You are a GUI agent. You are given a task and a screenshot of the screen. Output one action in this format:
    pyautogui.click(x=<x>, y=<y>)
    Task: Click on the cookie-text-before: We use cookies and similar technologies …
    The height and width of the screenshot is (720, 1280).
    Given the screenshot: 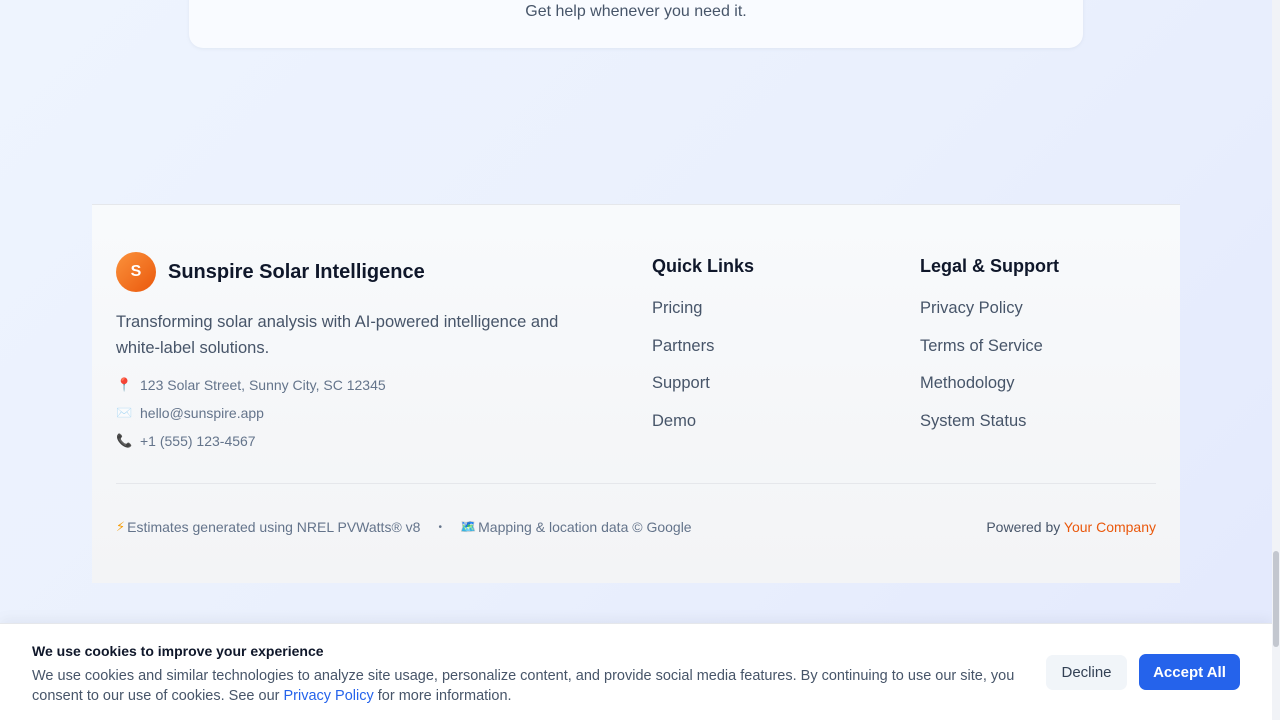 What is the action you would take?
    pyautogui.click(x=523, y=686)
    